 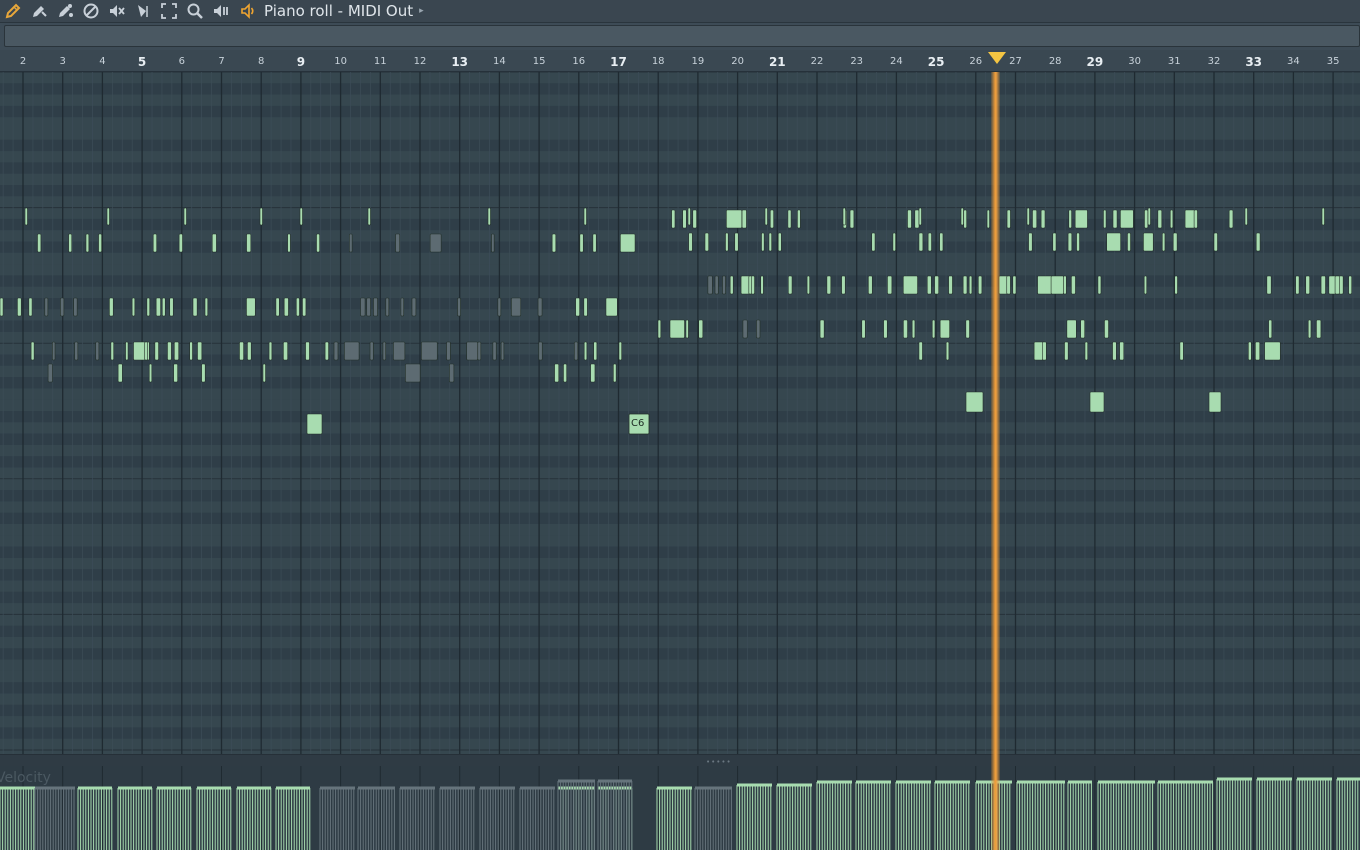 I want to click on ruler-bar-25: 25, so click(x=936, y=62).